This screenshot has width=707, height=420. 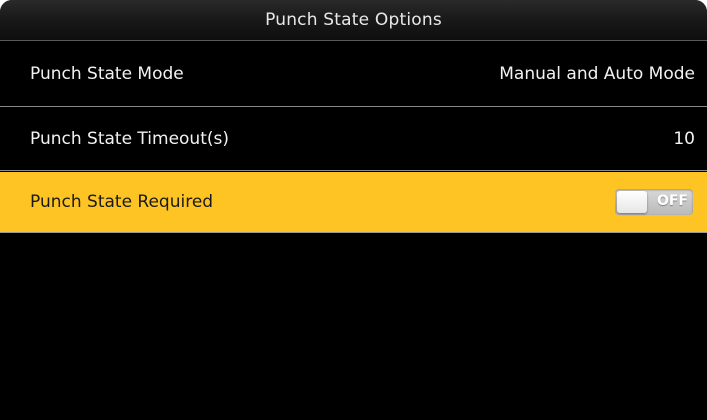 What do you see at coordinates (684, 139) in the screenshot?
I see `punch-state-timeout-value: 10` at bounding box center [684, 139].